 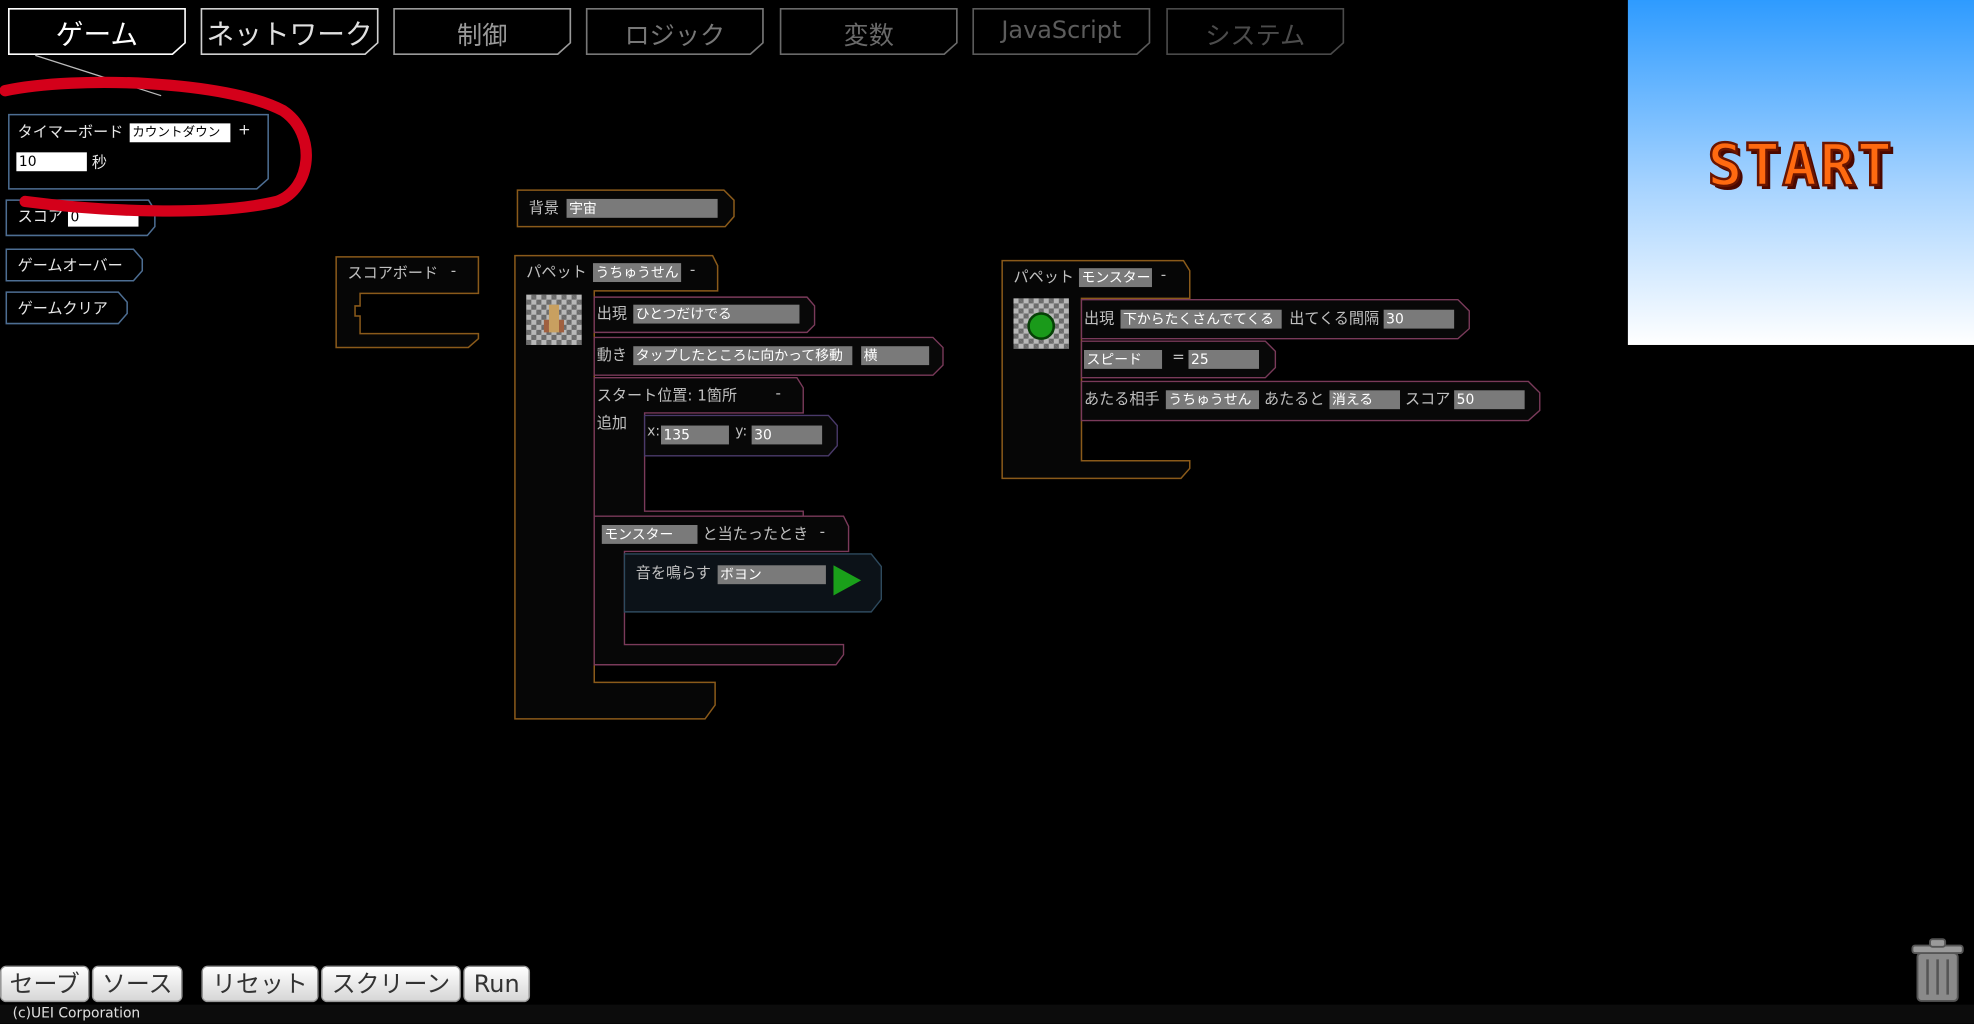 What do you see at coordinates (408, 302) in the screenshot?
I see `scoreboard-block: スコアボード -` at bounding box center [408, 302].